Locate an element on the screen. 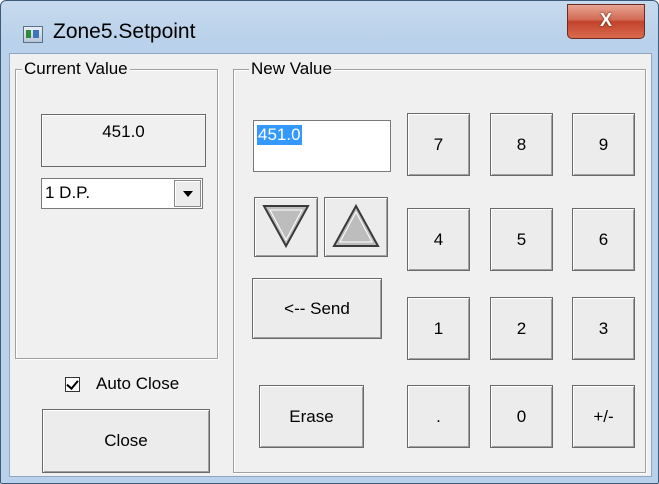 This screenshot has height=484, width=659. new-value-legend: New Value is located at coordinates (291, 69).